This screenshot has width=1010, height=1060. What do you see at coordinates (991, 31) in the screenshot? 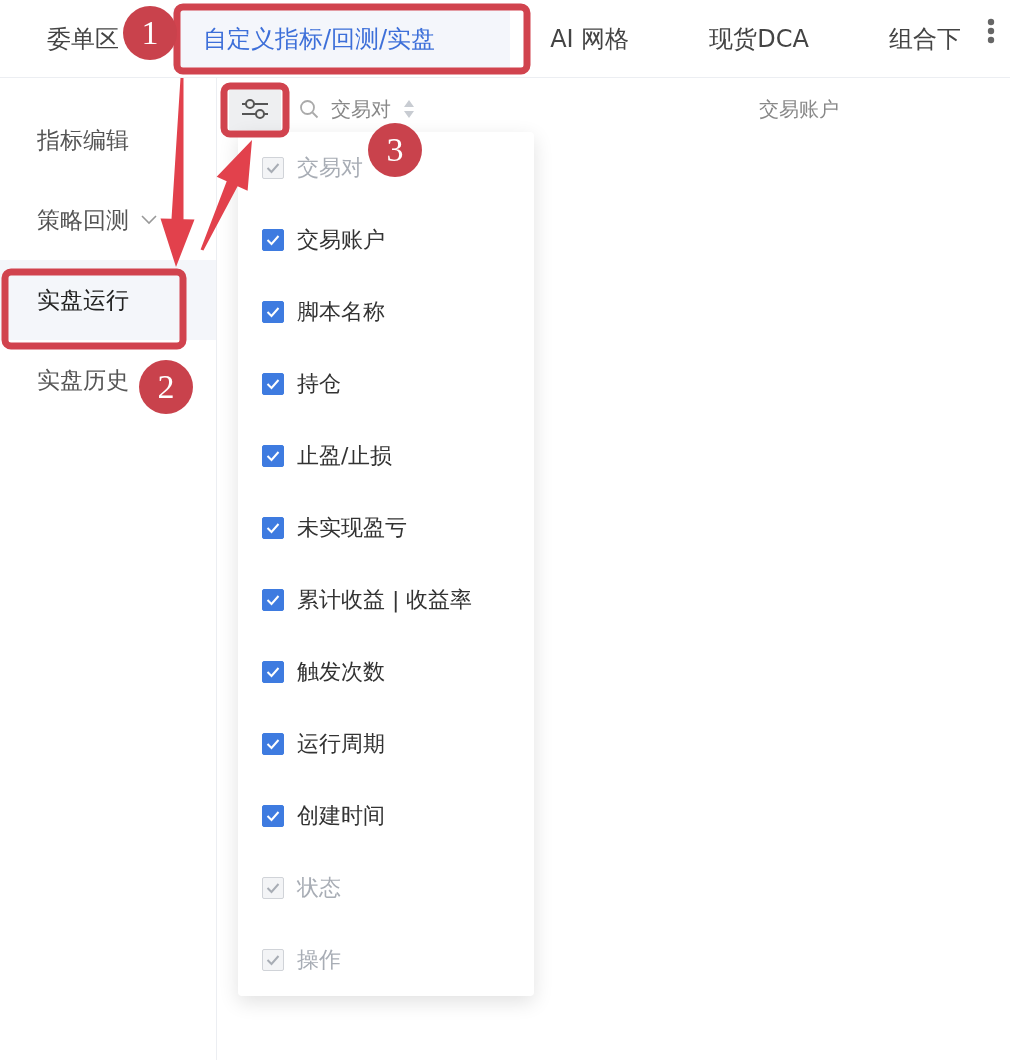
I see `more-icon` at bounding box center [991, 31].